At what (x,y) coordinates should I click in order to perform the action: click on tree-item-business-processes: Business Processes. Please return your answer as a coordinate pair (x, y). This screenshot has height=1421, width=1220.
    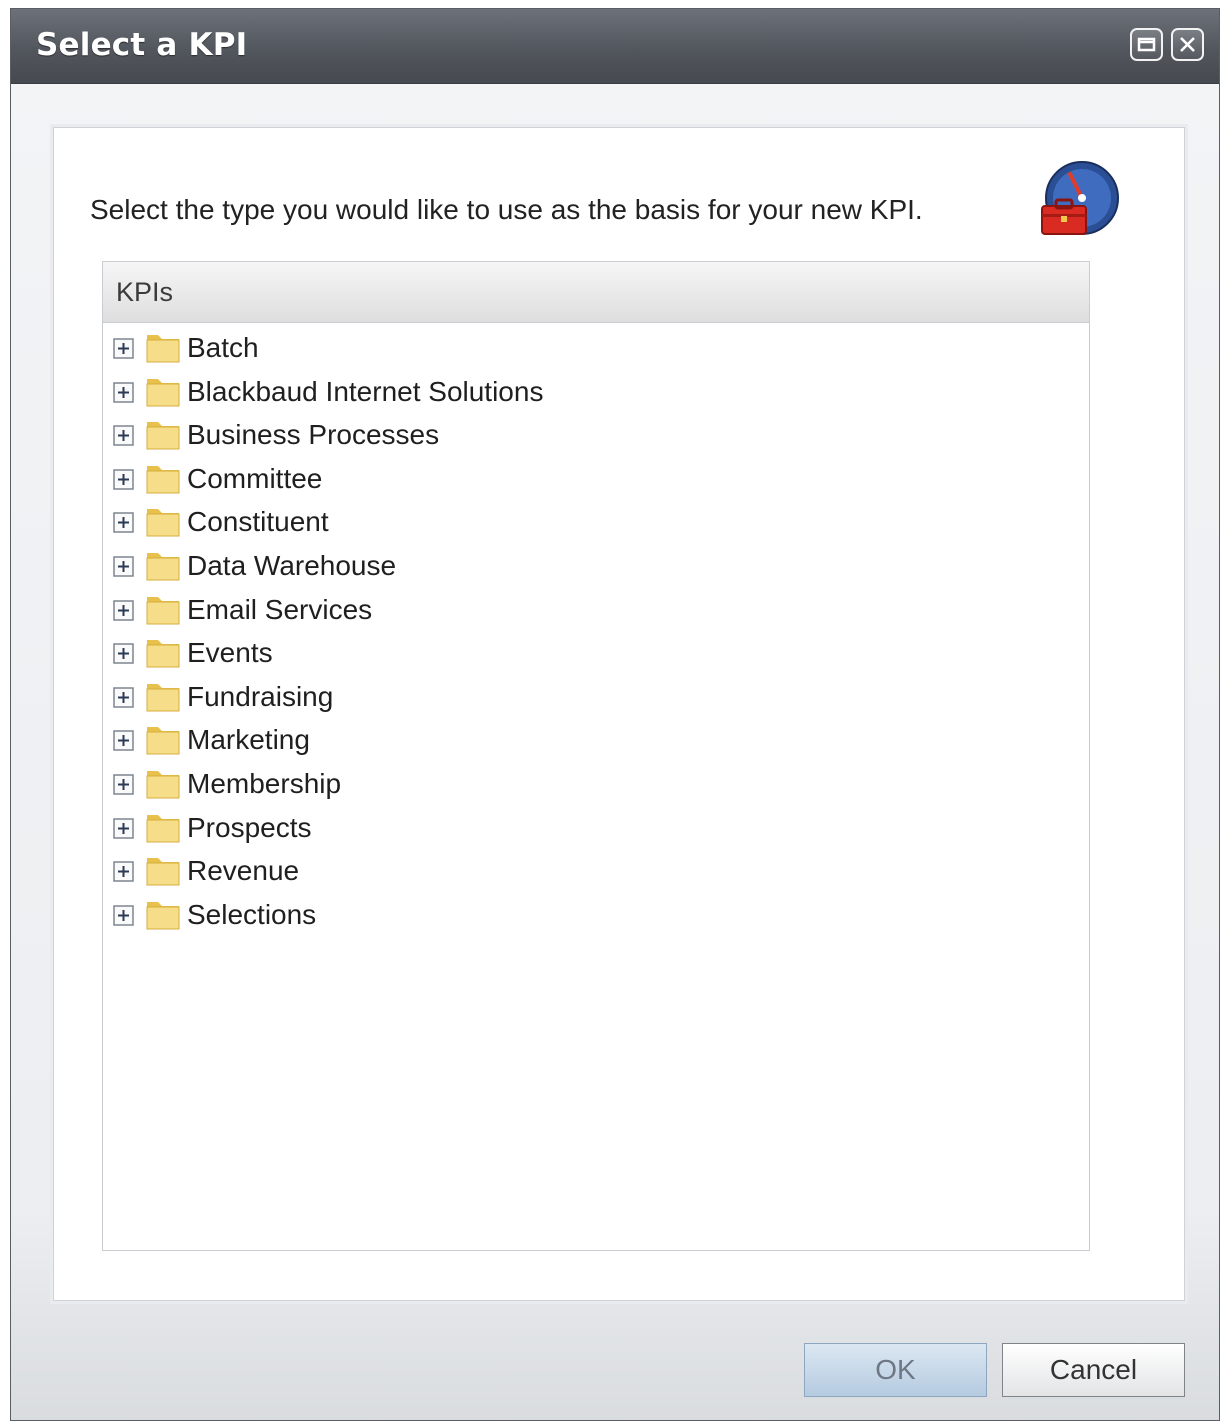
    Looking at the image, I should click on (596, 436).